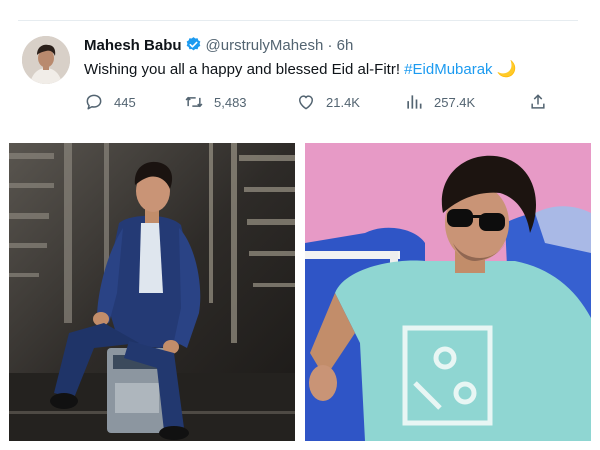 This screenshot has height=450, width=600. I want to click on like-count: 21.4K, so click(343, 102).